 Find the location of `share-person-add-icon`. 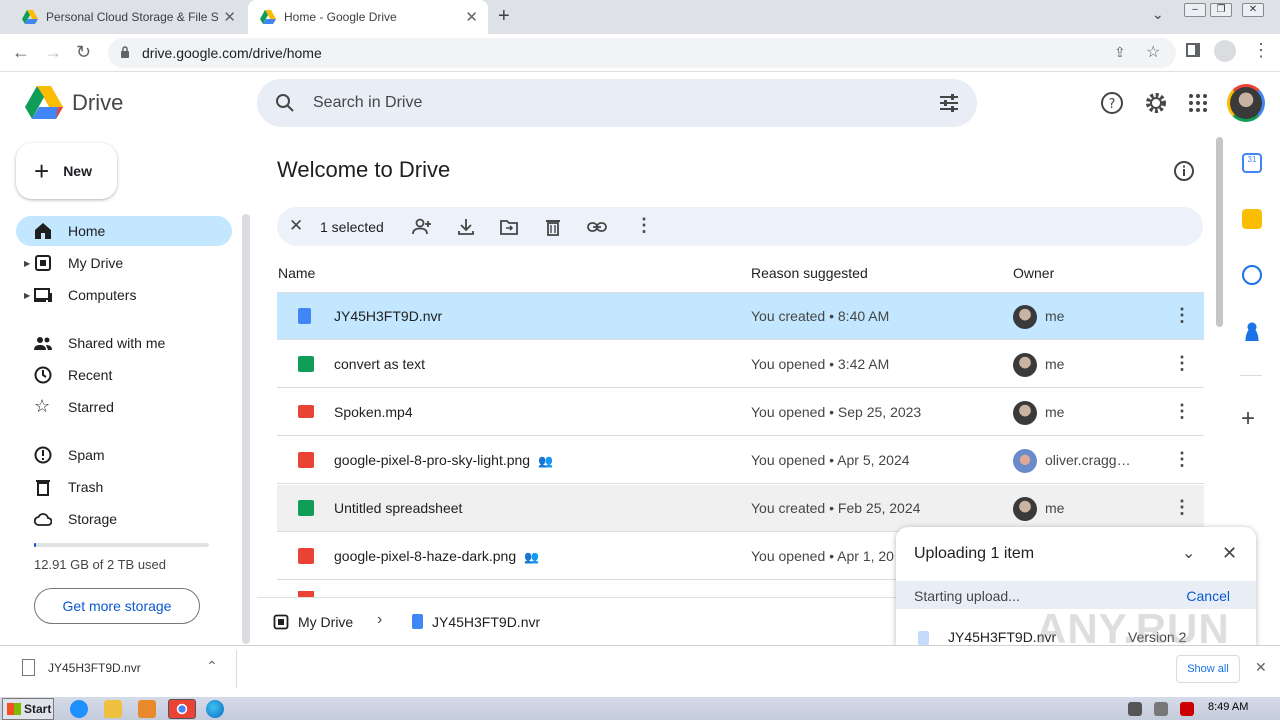

share-person-add-icon is located at coordinates (422, 227).